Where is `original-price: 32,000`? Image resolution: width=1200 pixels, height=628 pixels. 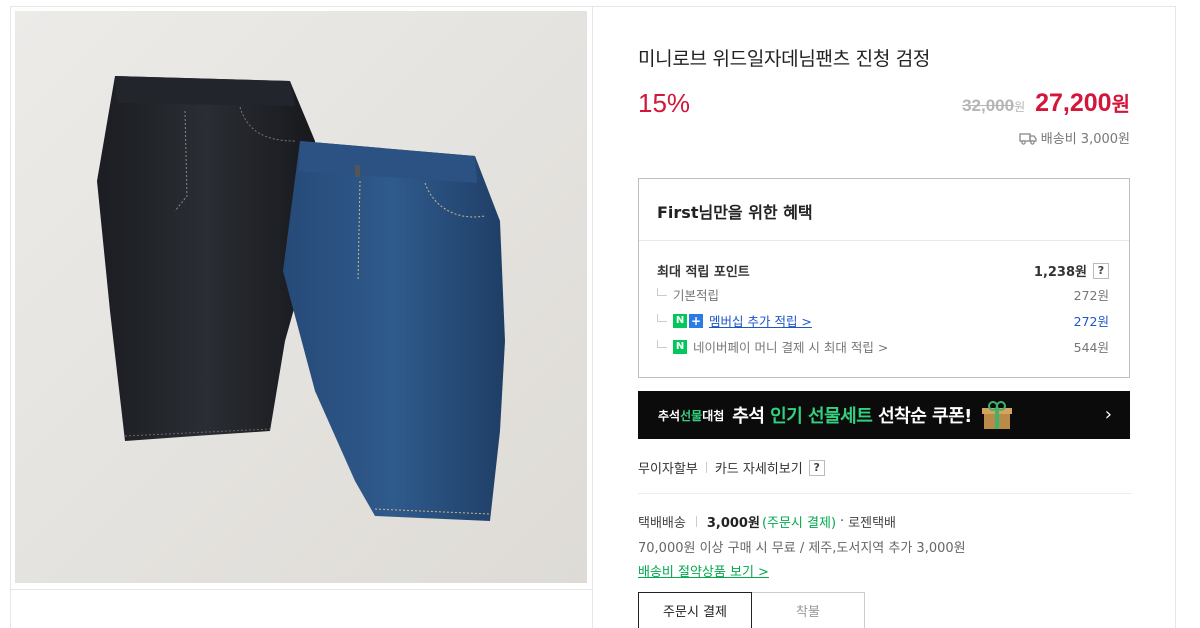
original-price: 32,000 is located at coordinates (988, 105).